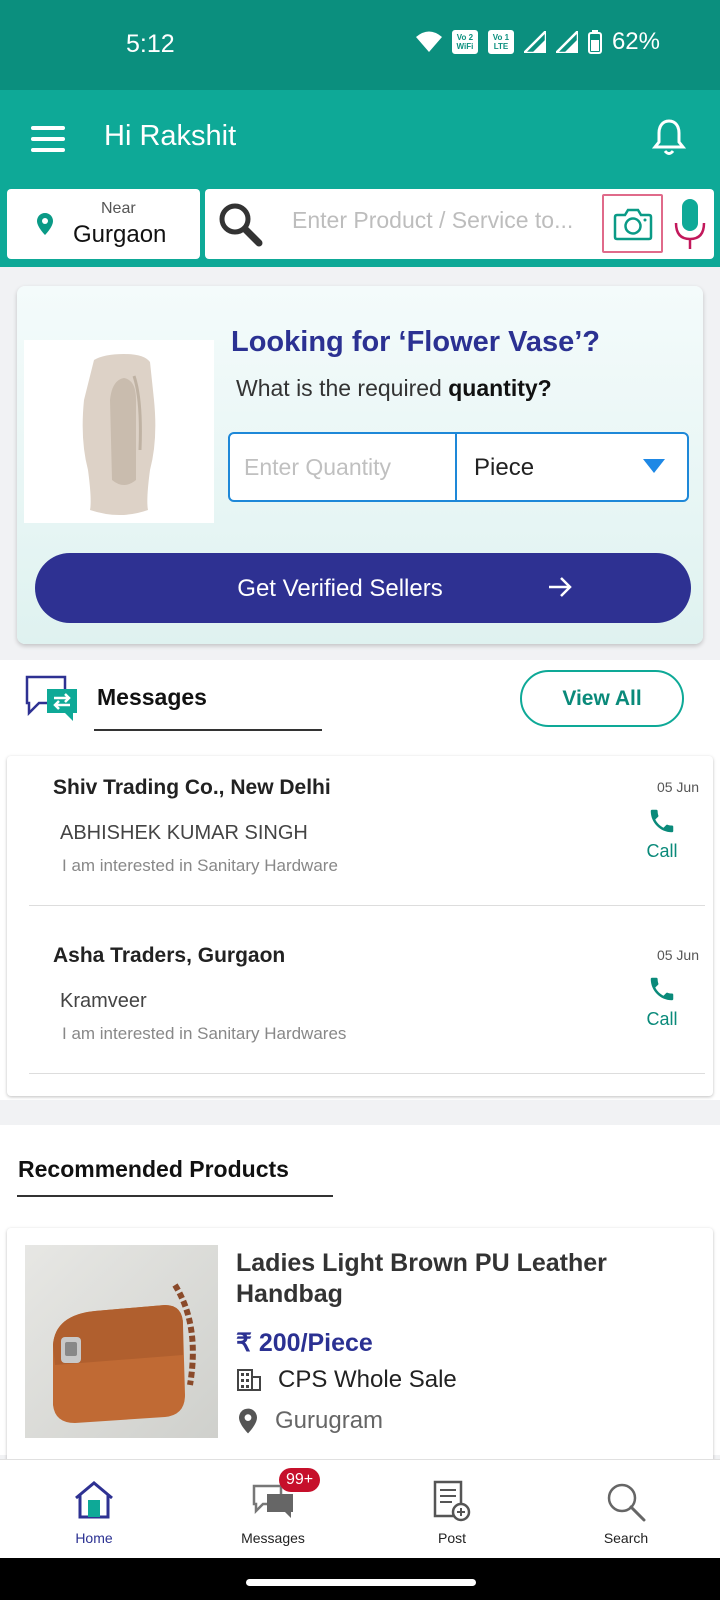  What do you see at coordinates (192, 787) in the screenshot?
I see `message-company: Shiv Trading Co., New Delhi` at bounding box center [192, 787].